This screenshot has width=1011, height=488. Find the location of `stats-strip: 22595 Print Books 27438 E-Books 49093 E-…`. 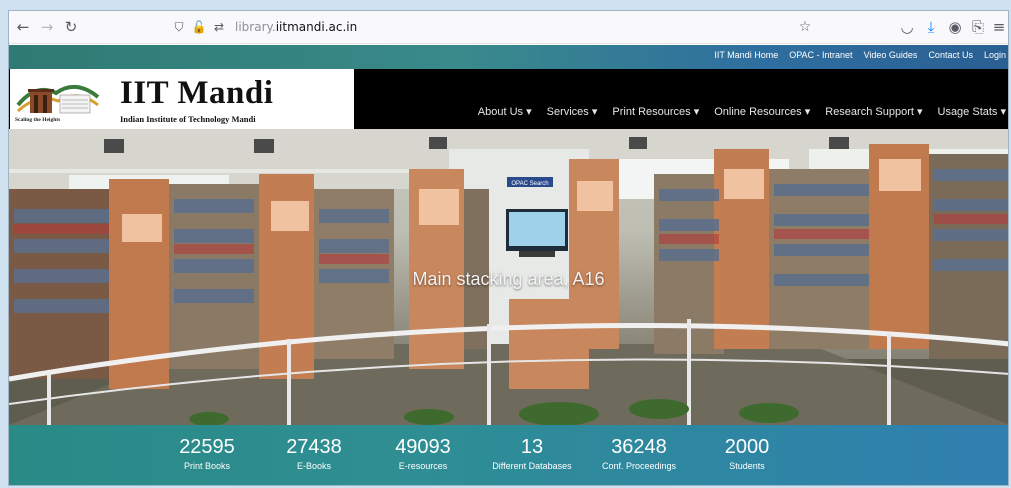

stats-strip: 22595 Print Books 27438 E-Books 49093 E-… is located at coordinates (508, 455).